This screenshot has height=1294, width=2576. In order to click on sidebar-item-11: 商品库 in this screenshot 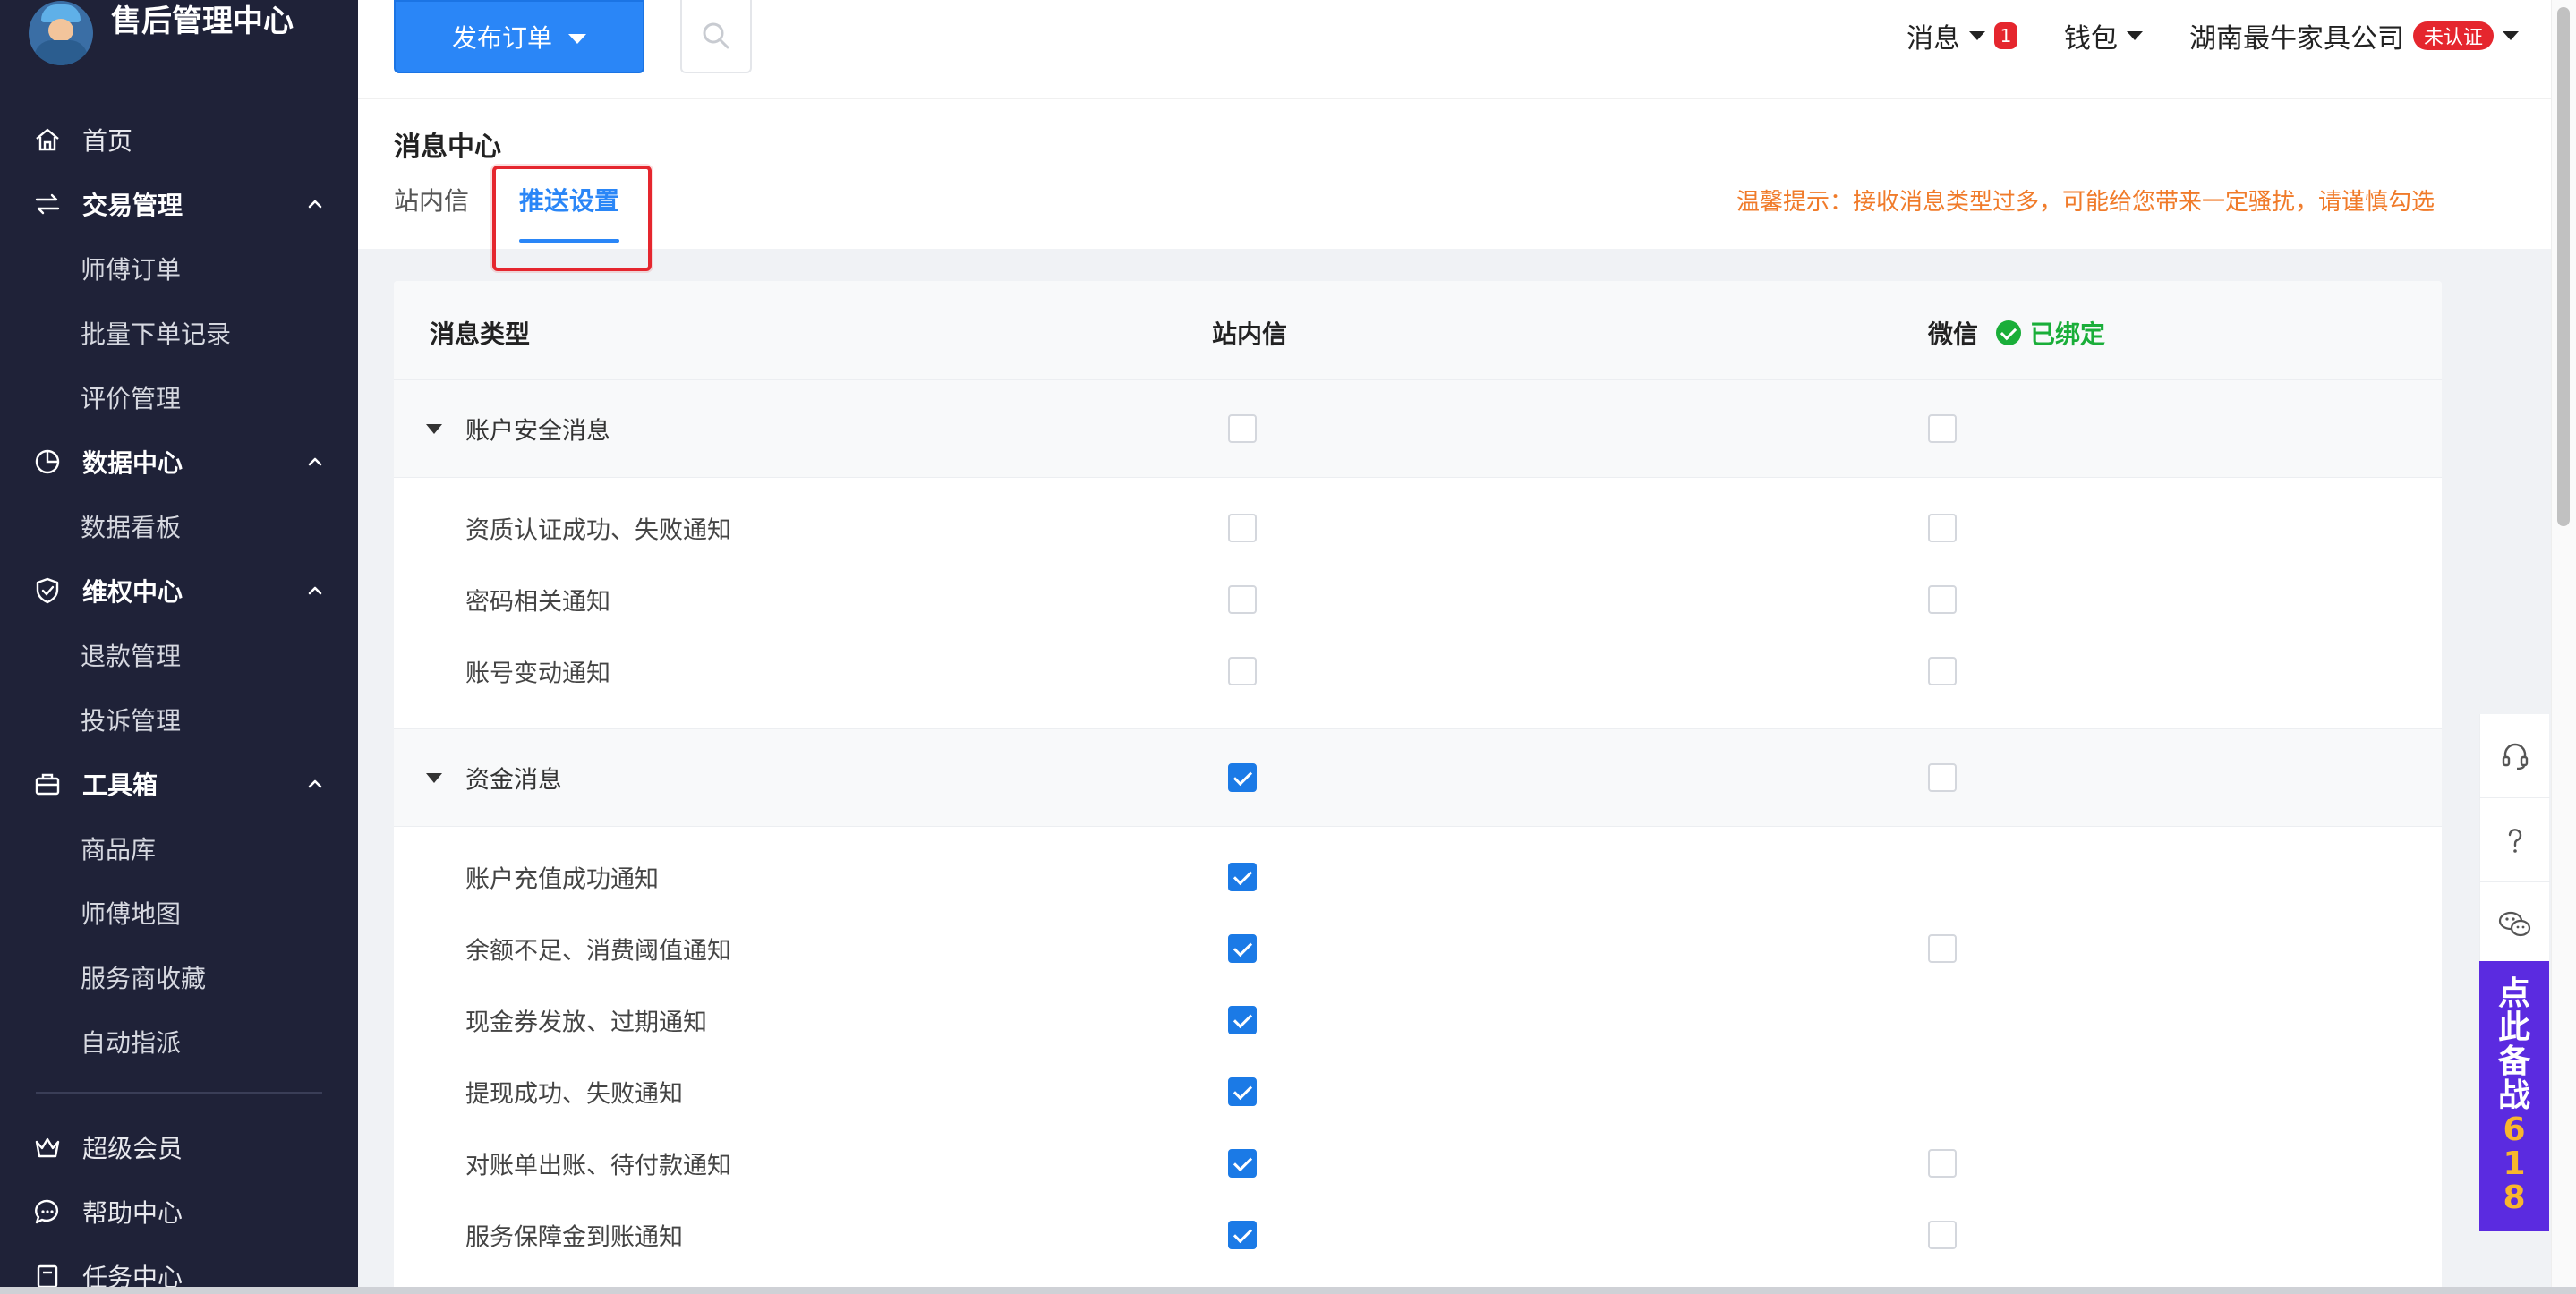, I will do `click(179, 848)`.